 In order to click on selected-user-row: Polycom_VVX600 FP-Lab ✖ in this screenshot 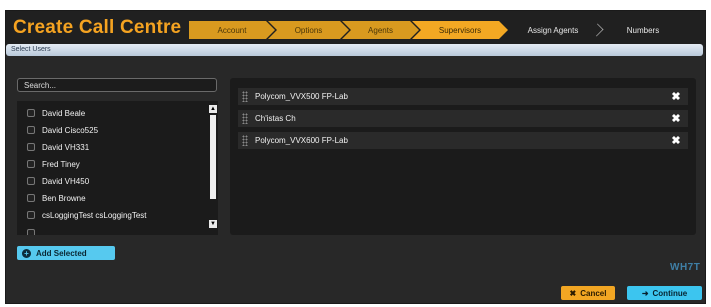, I will do `click(463, 140)`.